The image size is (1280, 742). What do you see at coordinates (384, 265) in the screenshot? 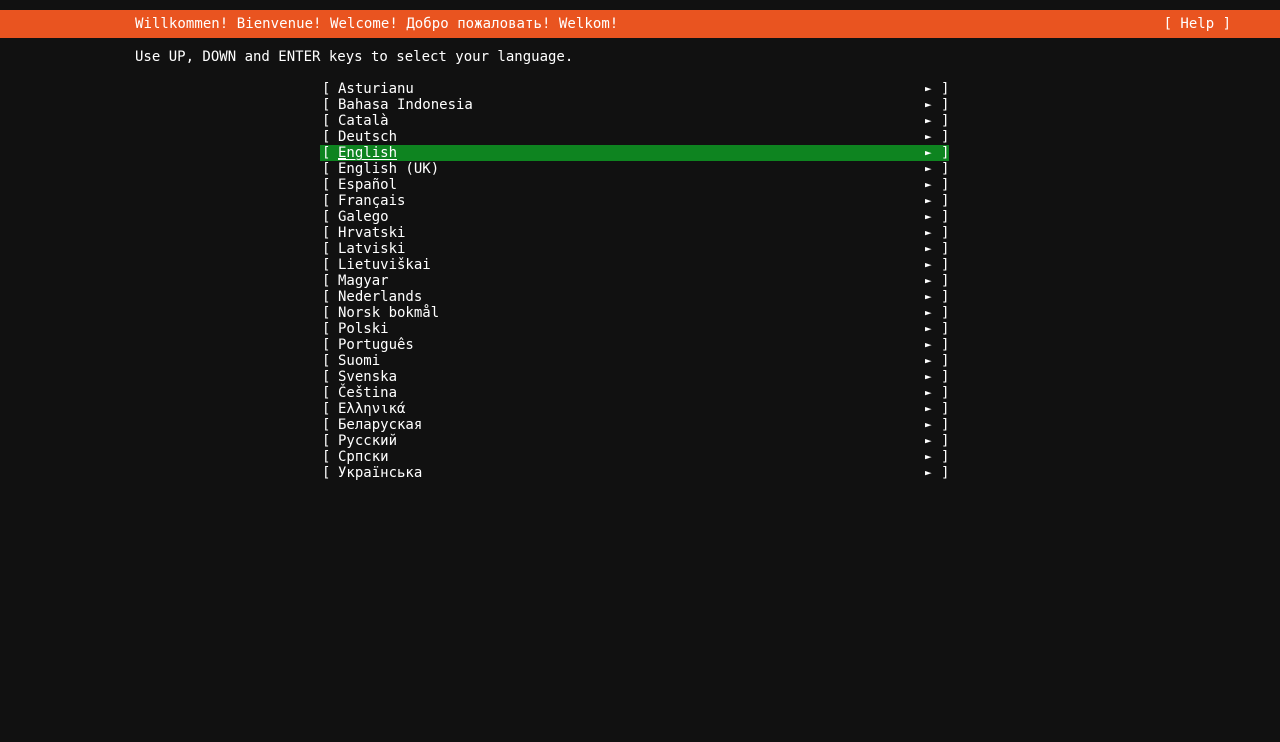
I see `language-label: Lietuviškai` at bounding box center [384, 265].